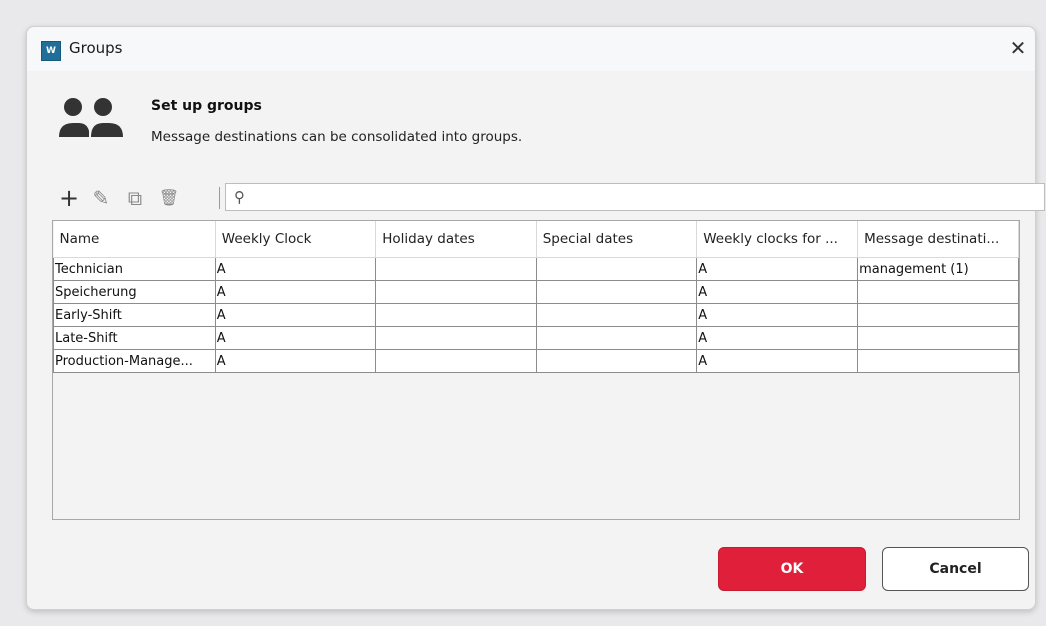 This screenshot has width=1046, height=626. Describe the element at coordinates (91, 117) in the screenshot. I see `people-icon` at that location.